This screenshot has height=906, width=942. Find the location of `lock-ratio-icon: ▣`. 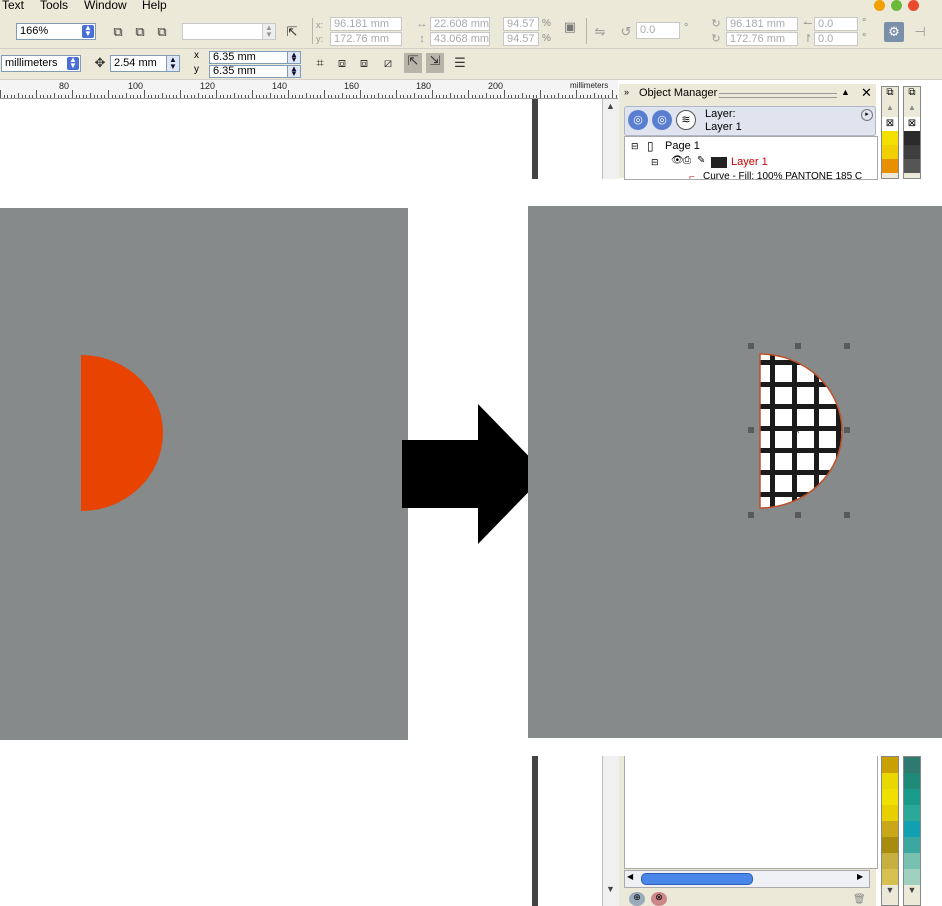

lock-ratio-icon: ▣ is located at coordinates (570, 27).